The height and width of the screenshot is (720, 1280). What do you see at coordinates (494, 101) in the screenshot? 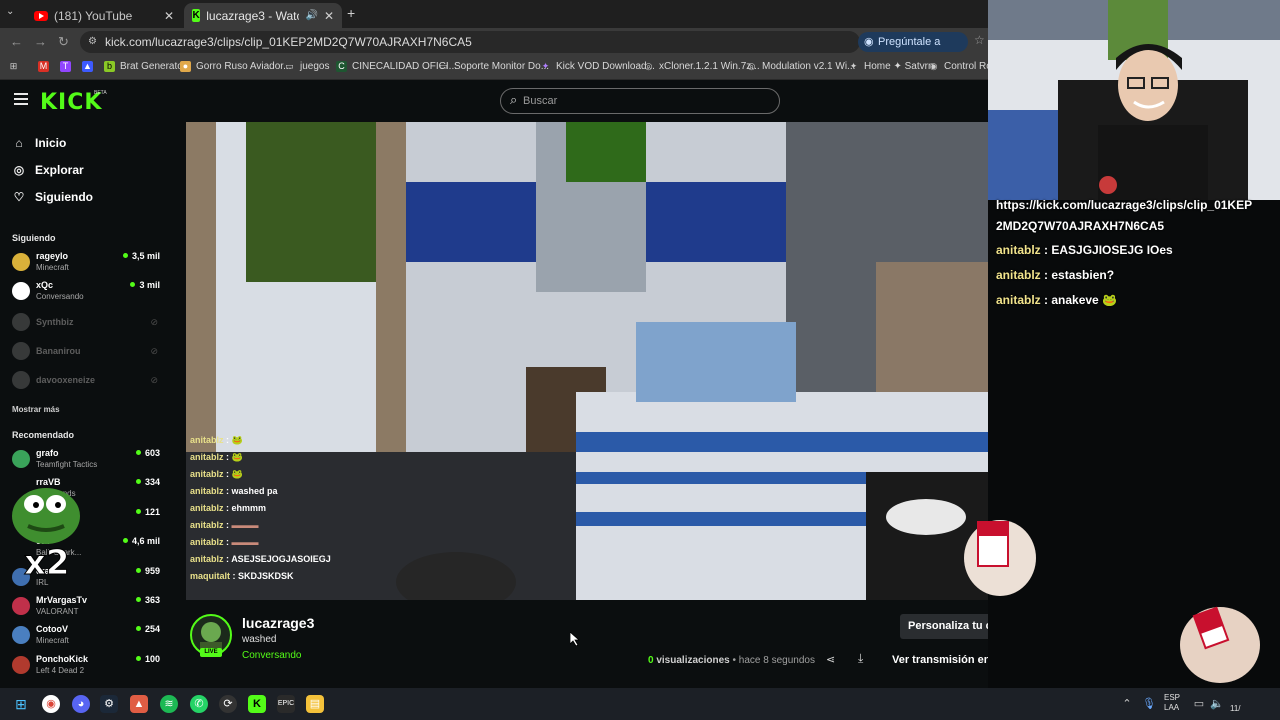
I see `kick-header: KICK BETA Buscar` at bounding box center [494, 101].